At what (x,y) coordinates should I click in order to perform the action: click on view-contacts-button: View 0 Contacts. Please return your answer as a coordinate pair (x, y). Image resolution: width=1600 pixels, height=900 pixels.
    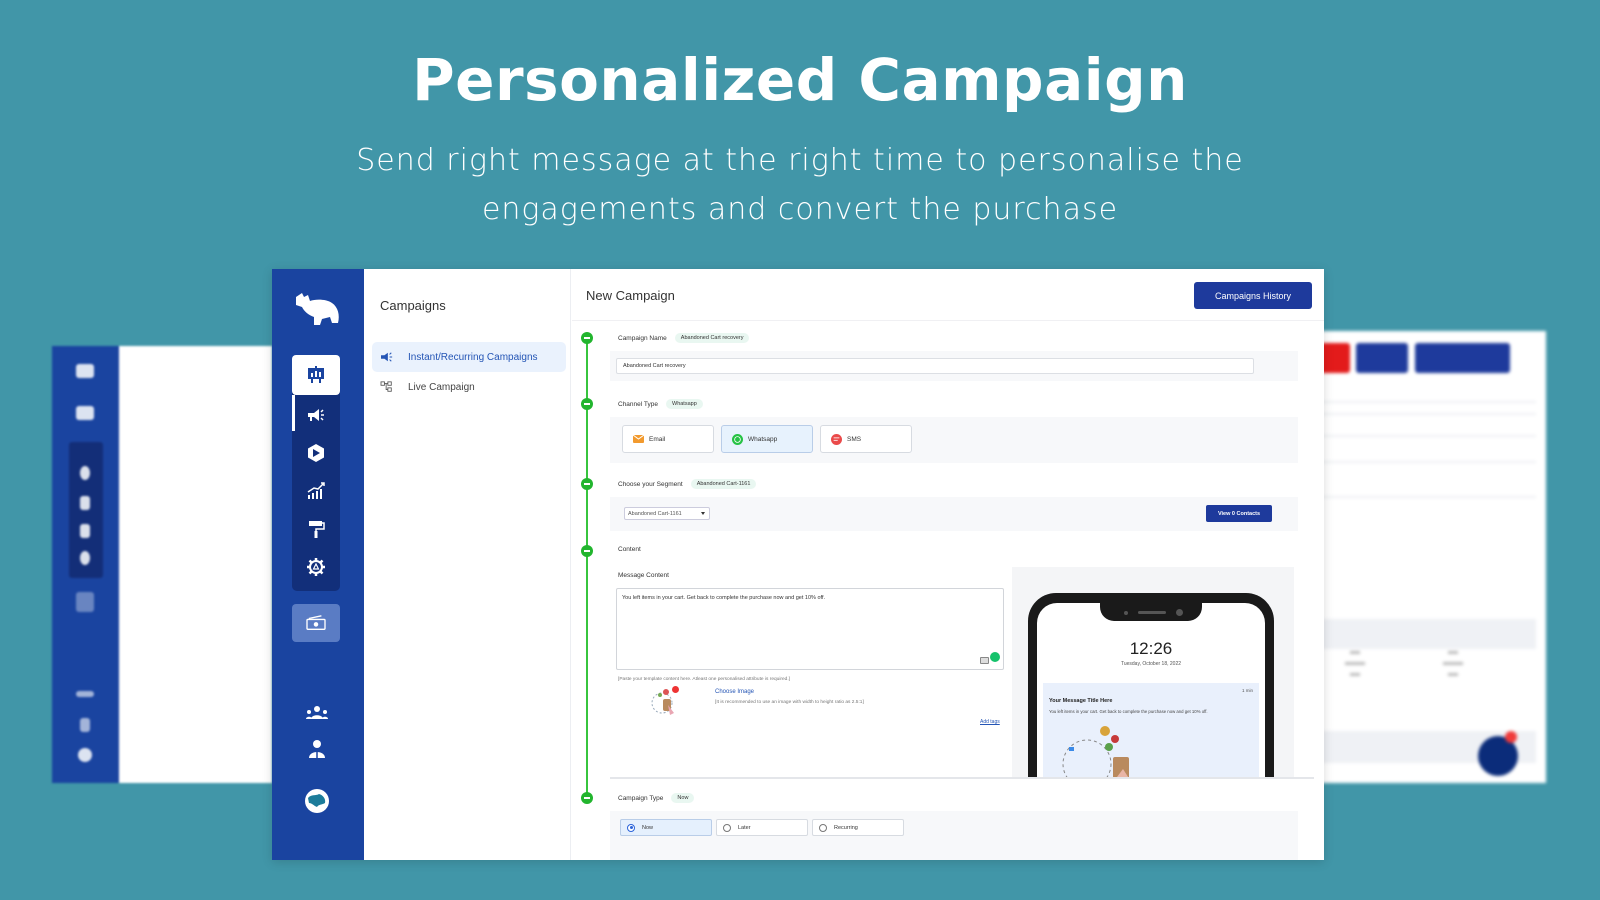
    Looking at the image, I should click on (1239, 513).